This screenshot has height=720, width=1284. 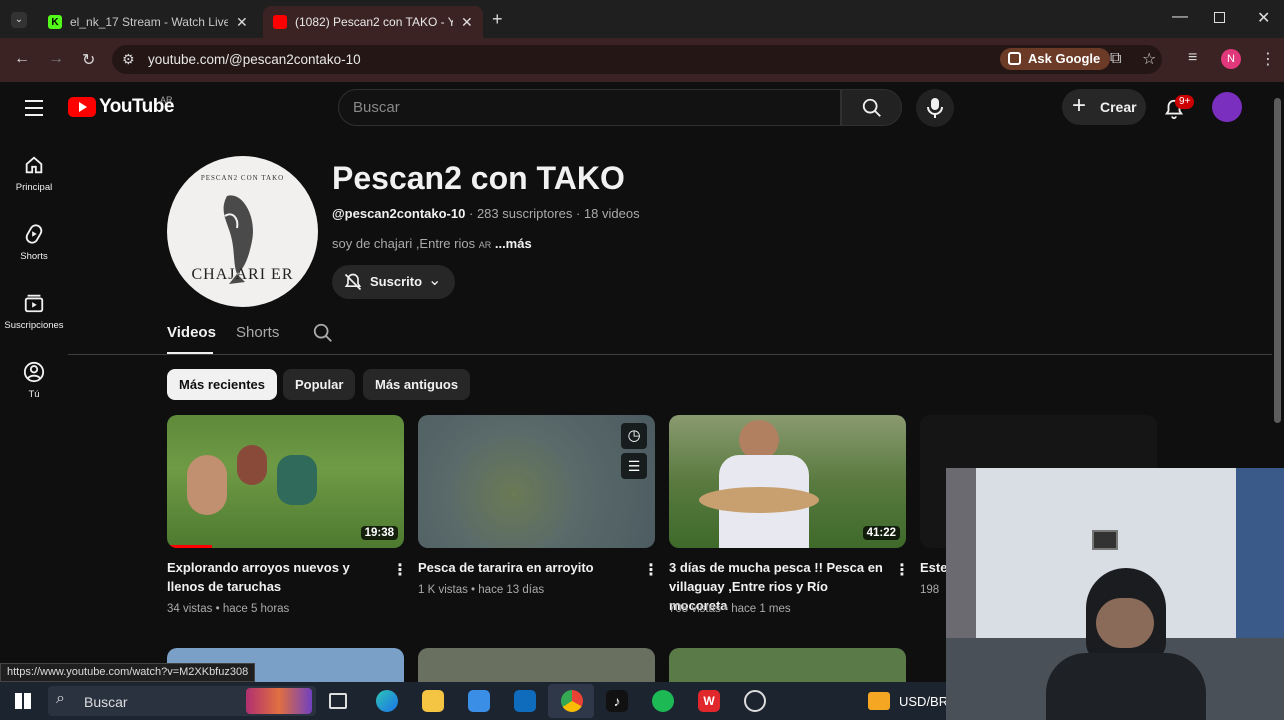 I want to click on watch-later-icon: ◷, so click(x=634, y=436).